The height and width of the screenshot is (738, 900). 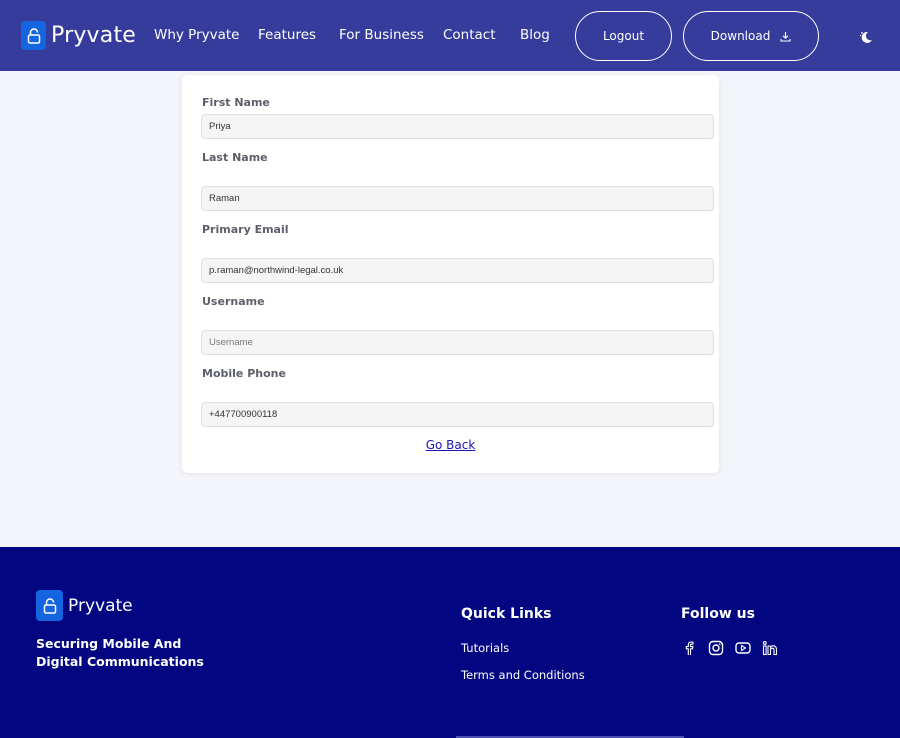 I want to click on instagram-icon, so click(x=716, y=648).